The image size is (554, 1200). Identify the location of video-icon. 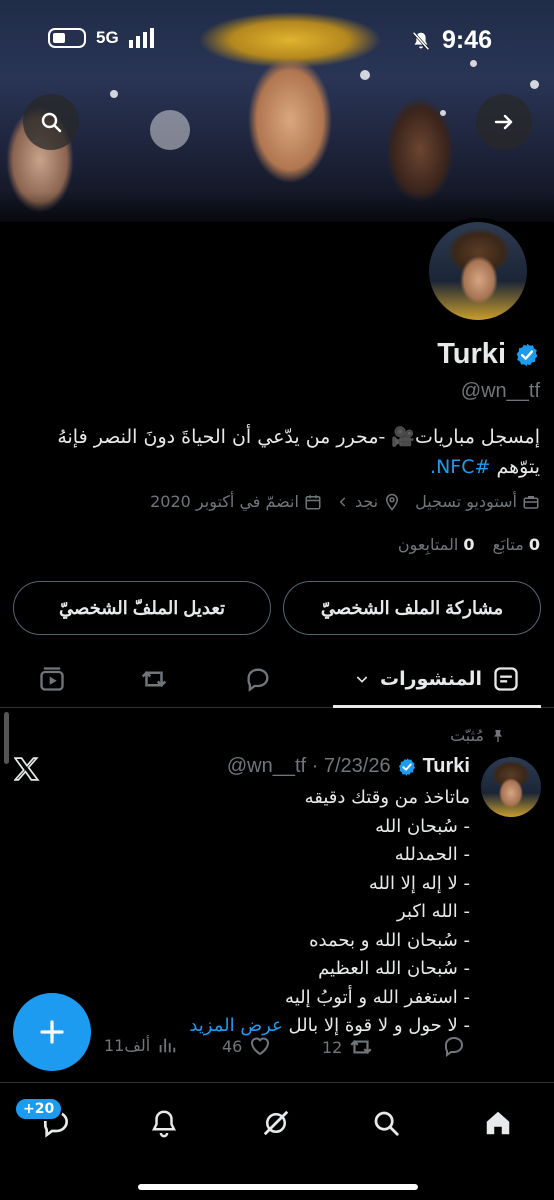
(52, 678).